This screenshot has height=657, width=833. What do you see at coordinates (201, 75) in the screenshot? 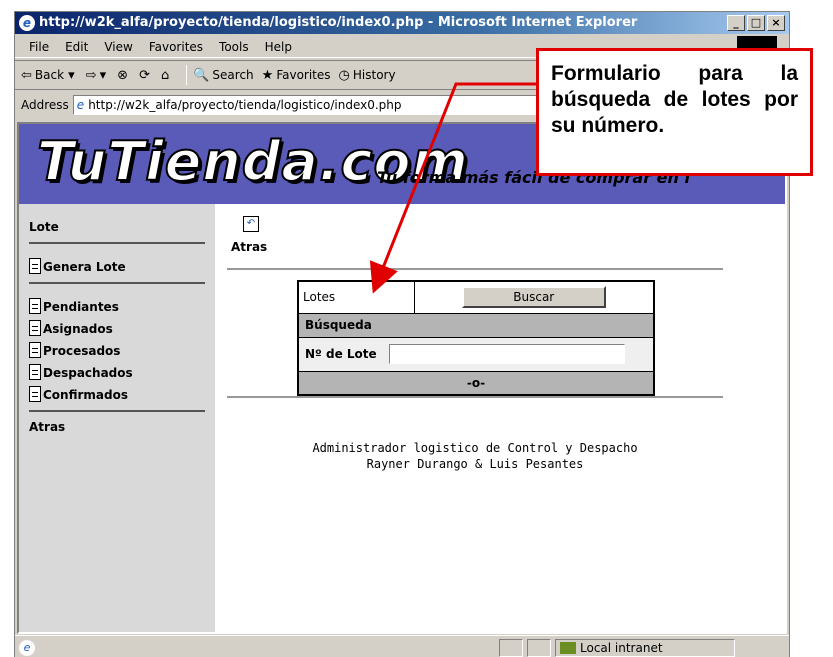
I see `search-icon: 🔍` at bounding box center [201, 75].